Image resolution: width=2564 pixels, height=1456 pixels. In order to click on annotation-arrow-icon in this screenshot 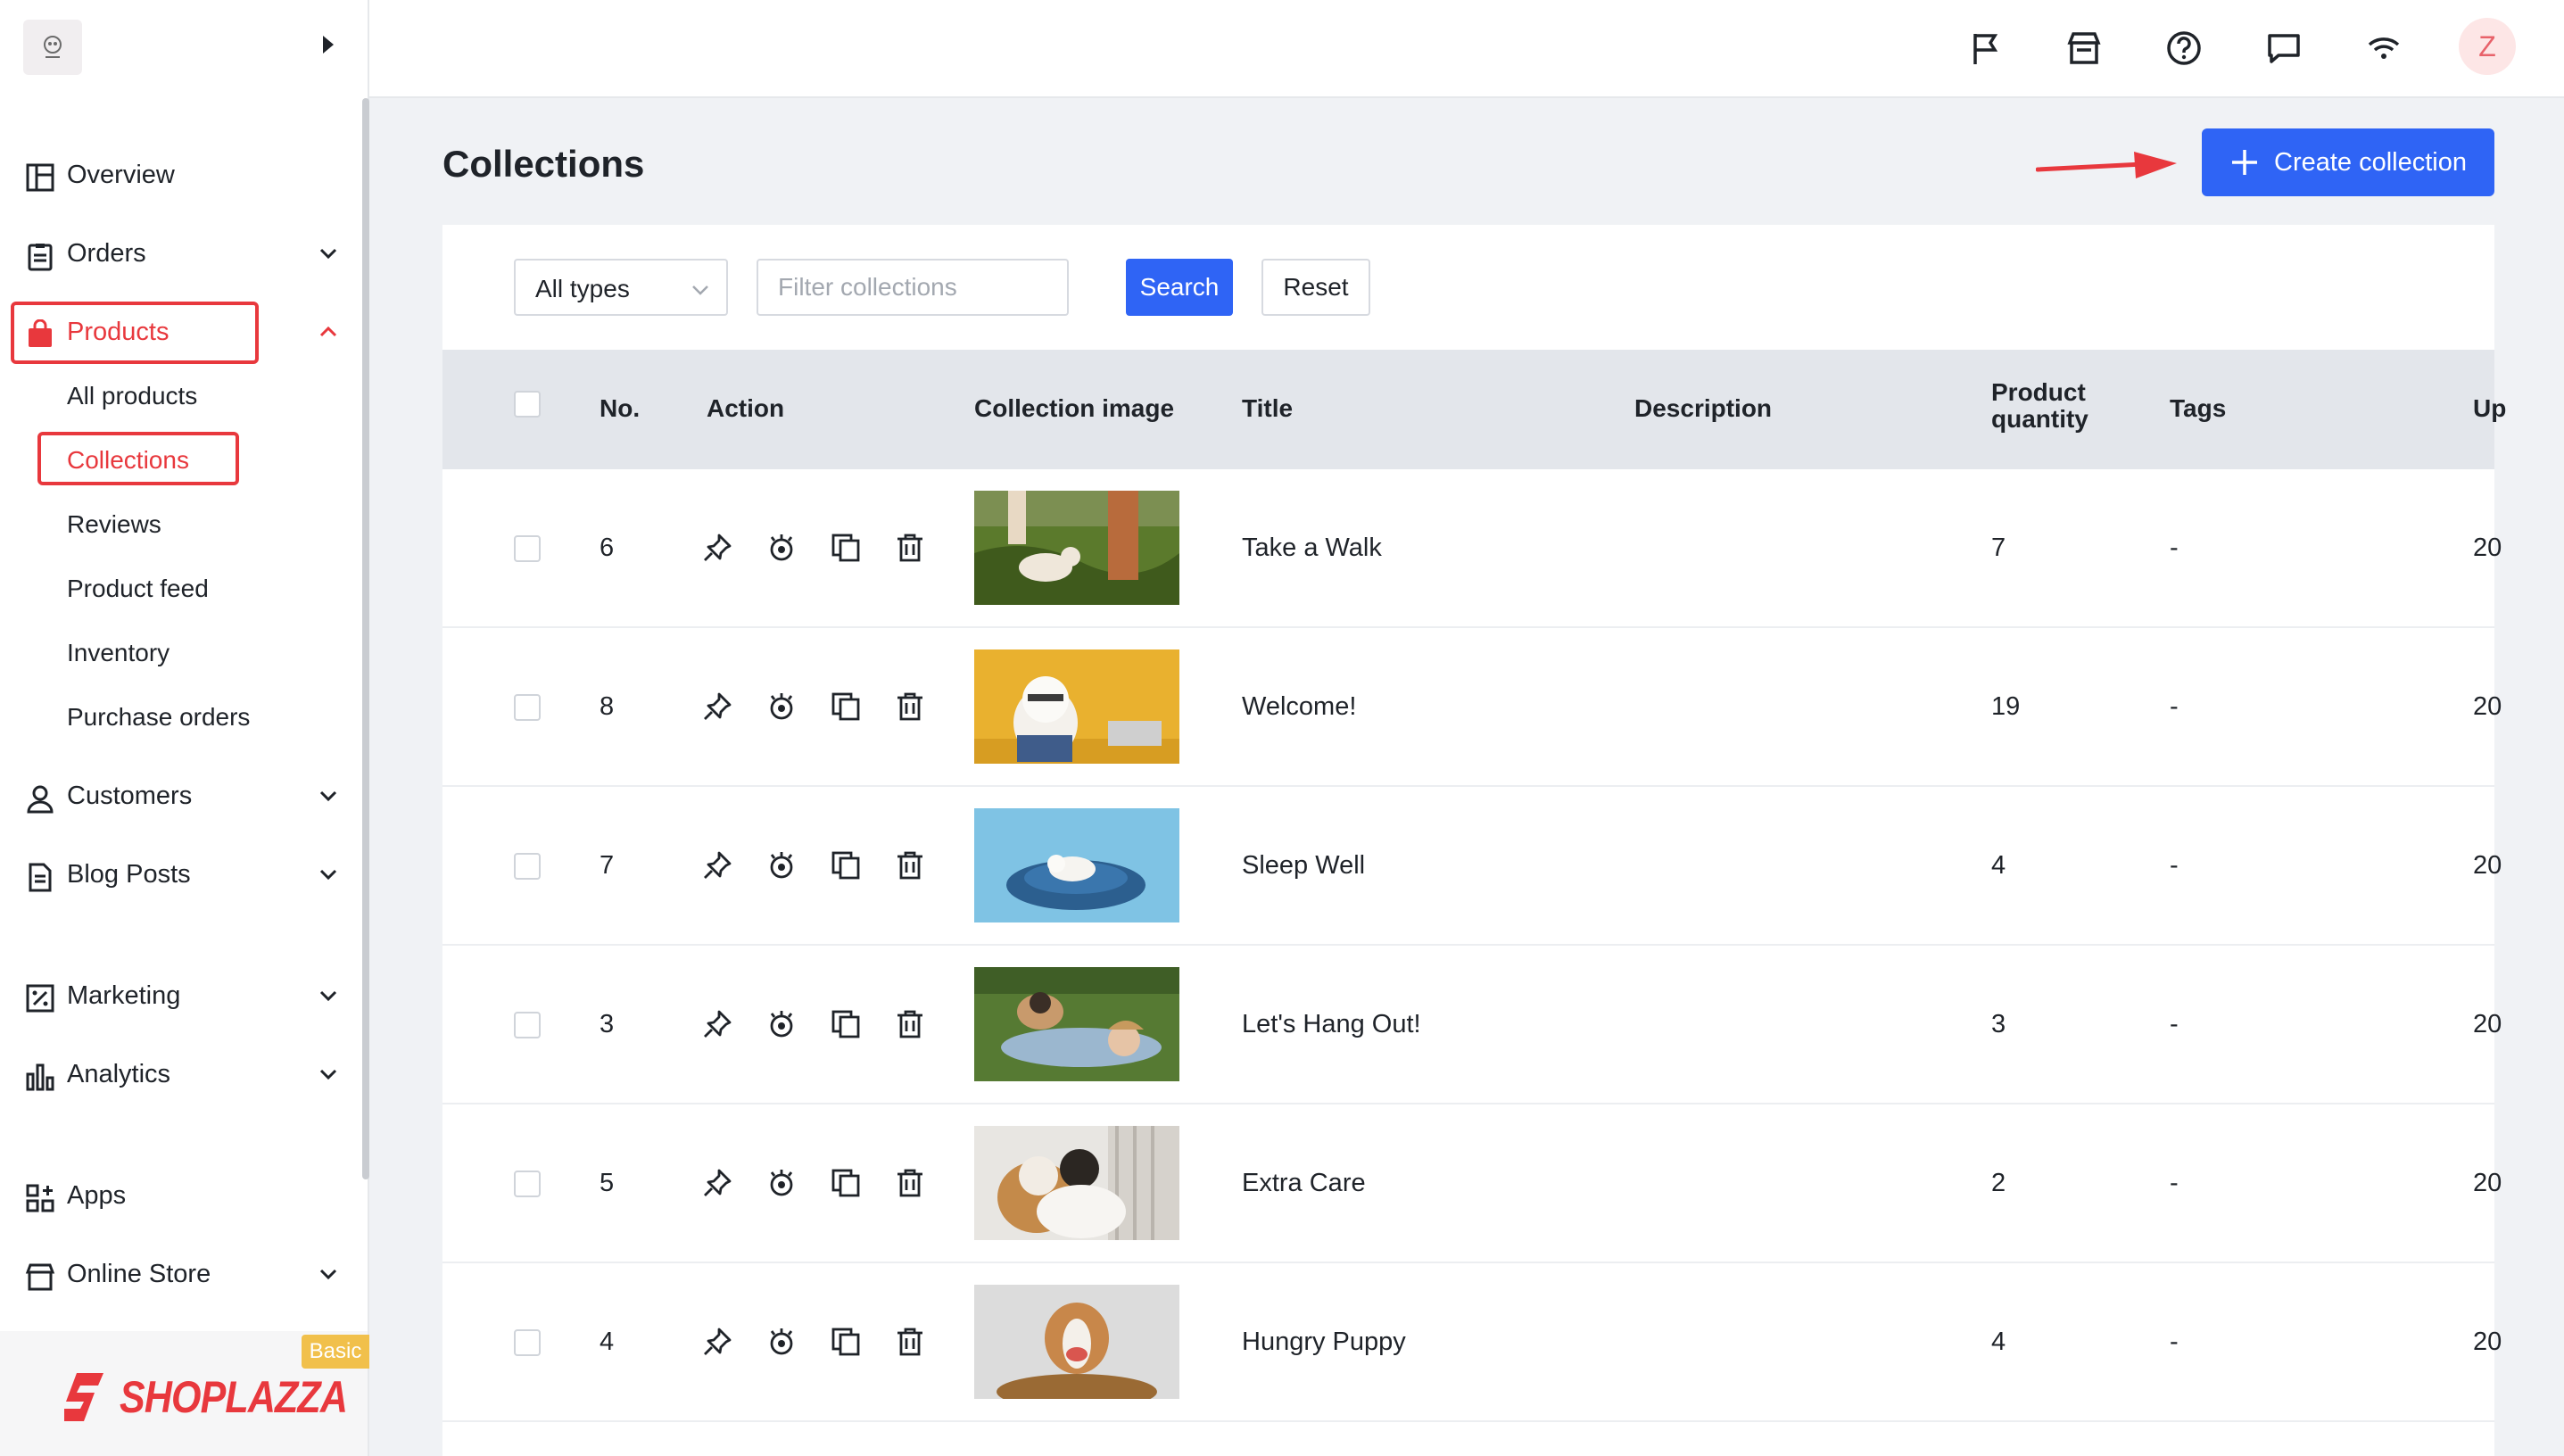, I will do `click(2106, 165)`.